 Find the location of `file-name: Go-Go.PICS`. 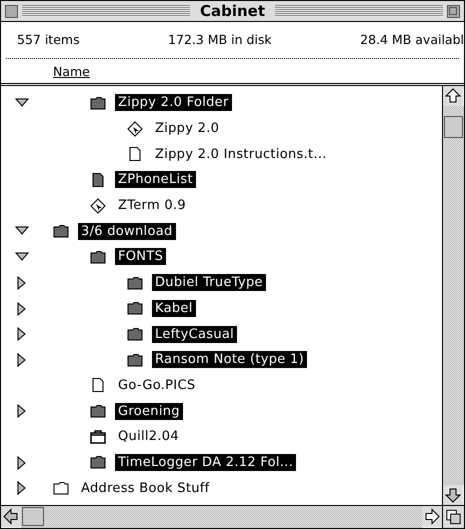

file-name: Go-Go.PICS is located at coordinates (156, 385).